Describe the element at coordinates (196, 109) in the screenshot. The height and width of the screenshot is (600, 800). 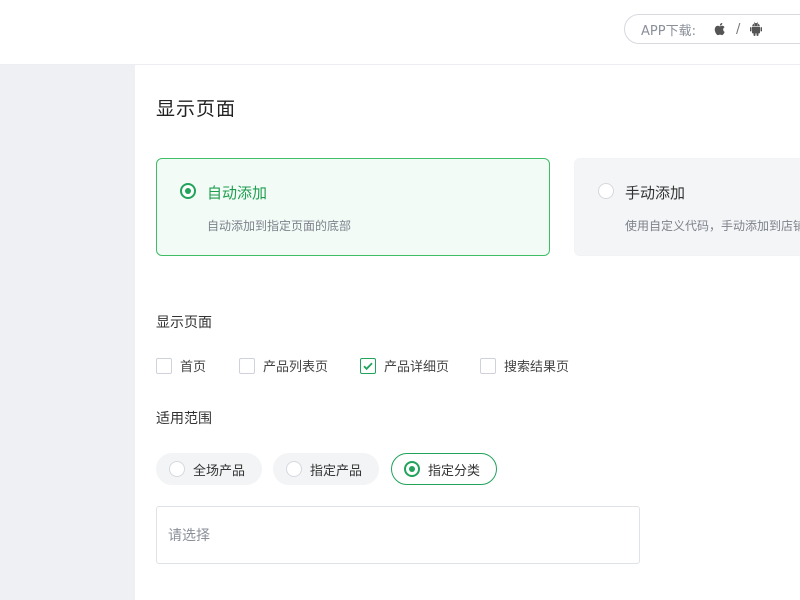
I see `page-title: 显示页面` at that location.